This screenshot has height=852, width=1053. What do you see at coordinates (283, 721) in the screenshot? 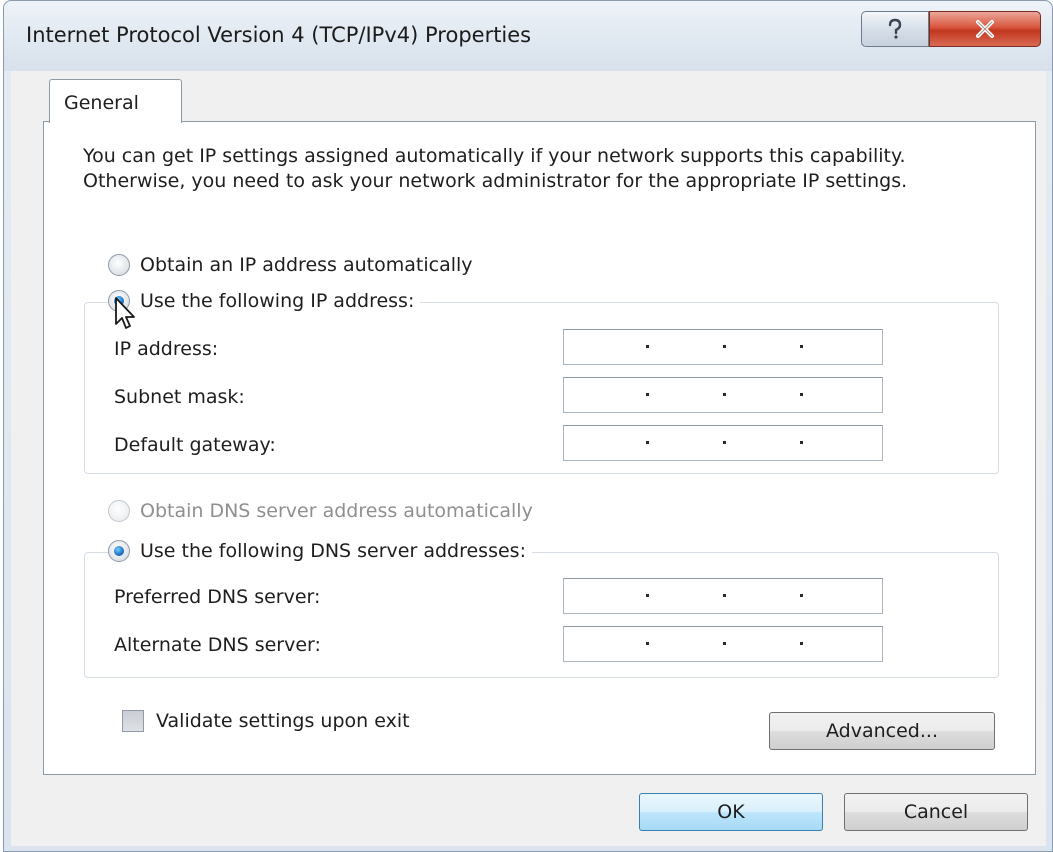
I see `validate-settings-label: Validate settings upon exit` at bounding box center [283, 721].